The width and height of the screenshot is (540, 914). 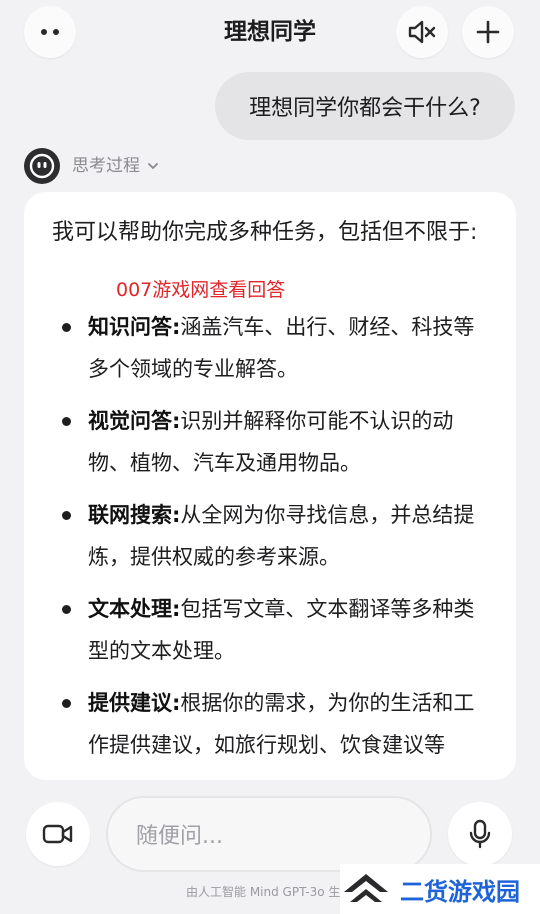 I want to click on user-message-text: 理想同学你都会干什么?, so click(x=365, y=108).